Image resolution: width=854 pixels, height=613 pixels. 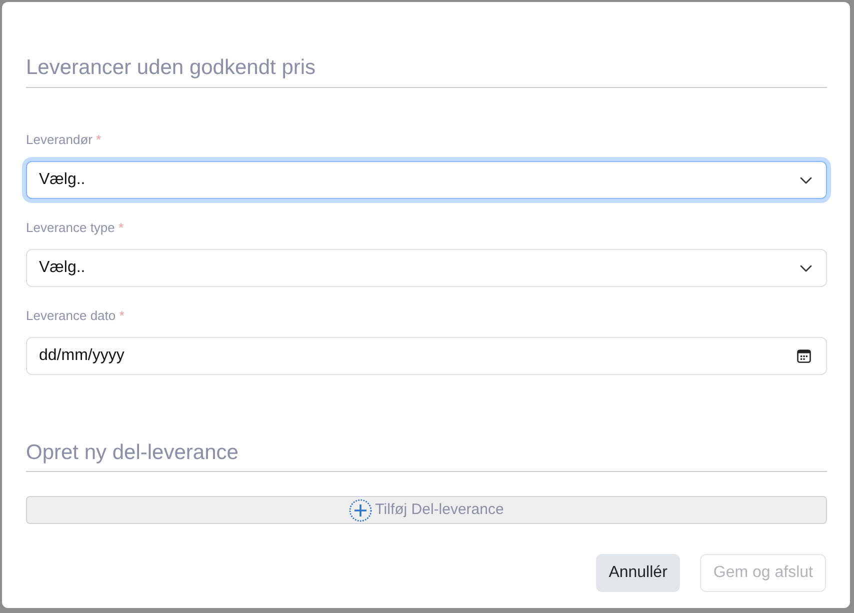 I want to click on section-title: Opret ny del-leverance, so click(x=132, y=453).